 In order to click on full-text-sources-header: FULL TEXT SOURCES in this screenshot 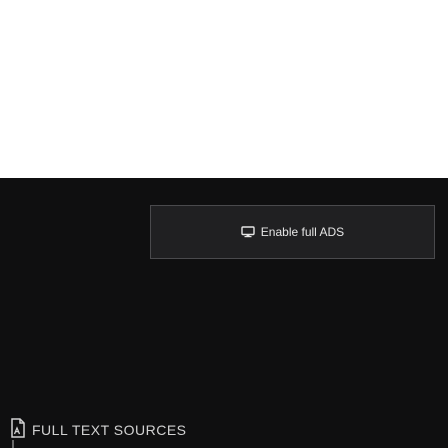, I will do `click(224, 433)`.